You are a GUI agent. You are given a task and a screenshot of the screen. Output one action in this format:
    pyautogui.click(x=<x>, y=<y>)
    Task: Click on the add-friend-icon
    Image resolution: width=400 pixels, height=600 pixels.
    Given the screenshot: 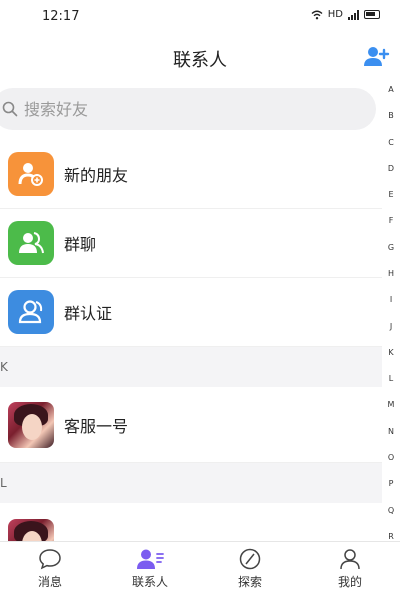 What is the action you would take?
    pyautogui.click(x=377, y=56)
    